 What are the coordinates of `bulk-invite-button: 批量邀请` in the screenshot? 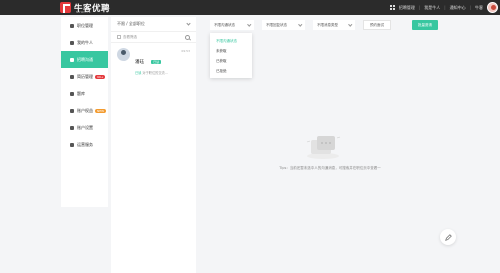 It's located at (425, 25).